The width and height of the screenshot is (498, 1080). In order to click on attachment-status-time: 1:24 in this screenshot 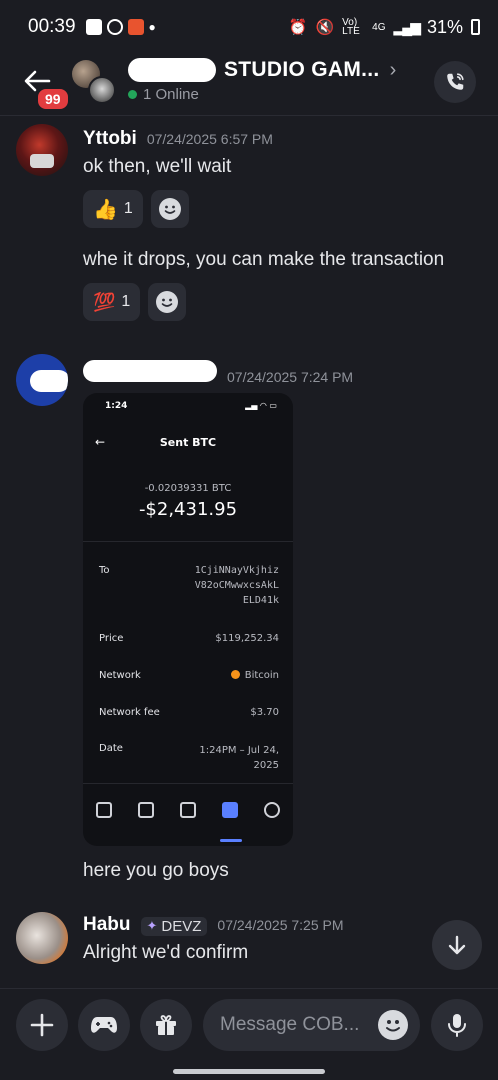, I will do `click(116, 406)`.